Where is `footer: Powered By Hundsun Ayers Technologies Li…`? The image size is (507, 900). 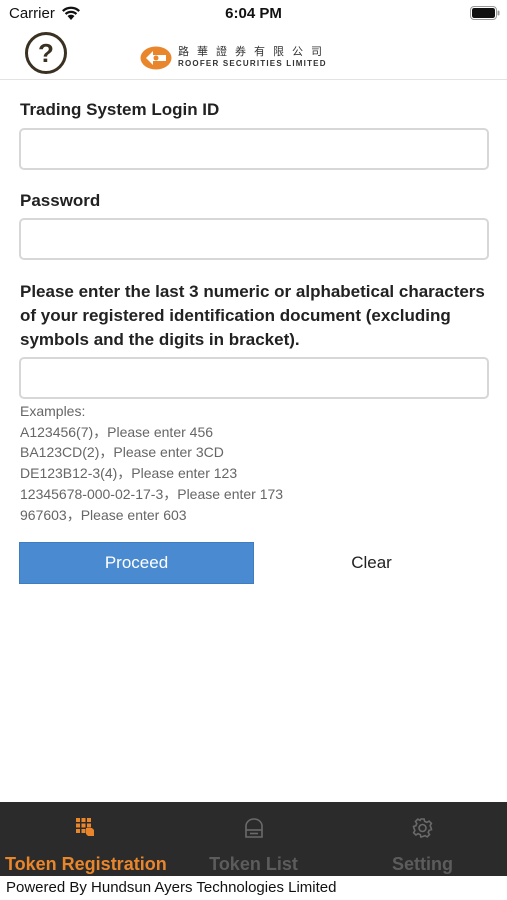
footer: Powered By Hundsun Ayers Technologies Li… is located at coordinates (253, 888).